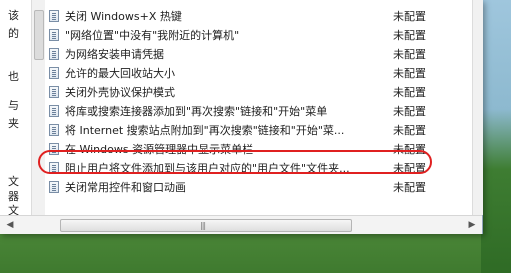 Image resolution: width=511 pixels, height=273 pixels. What do you see at coordinates (120, 92) in the screenshot?
I see `policy-name: 关闭外壳协议保护模式` at bounding box center [120, 92].